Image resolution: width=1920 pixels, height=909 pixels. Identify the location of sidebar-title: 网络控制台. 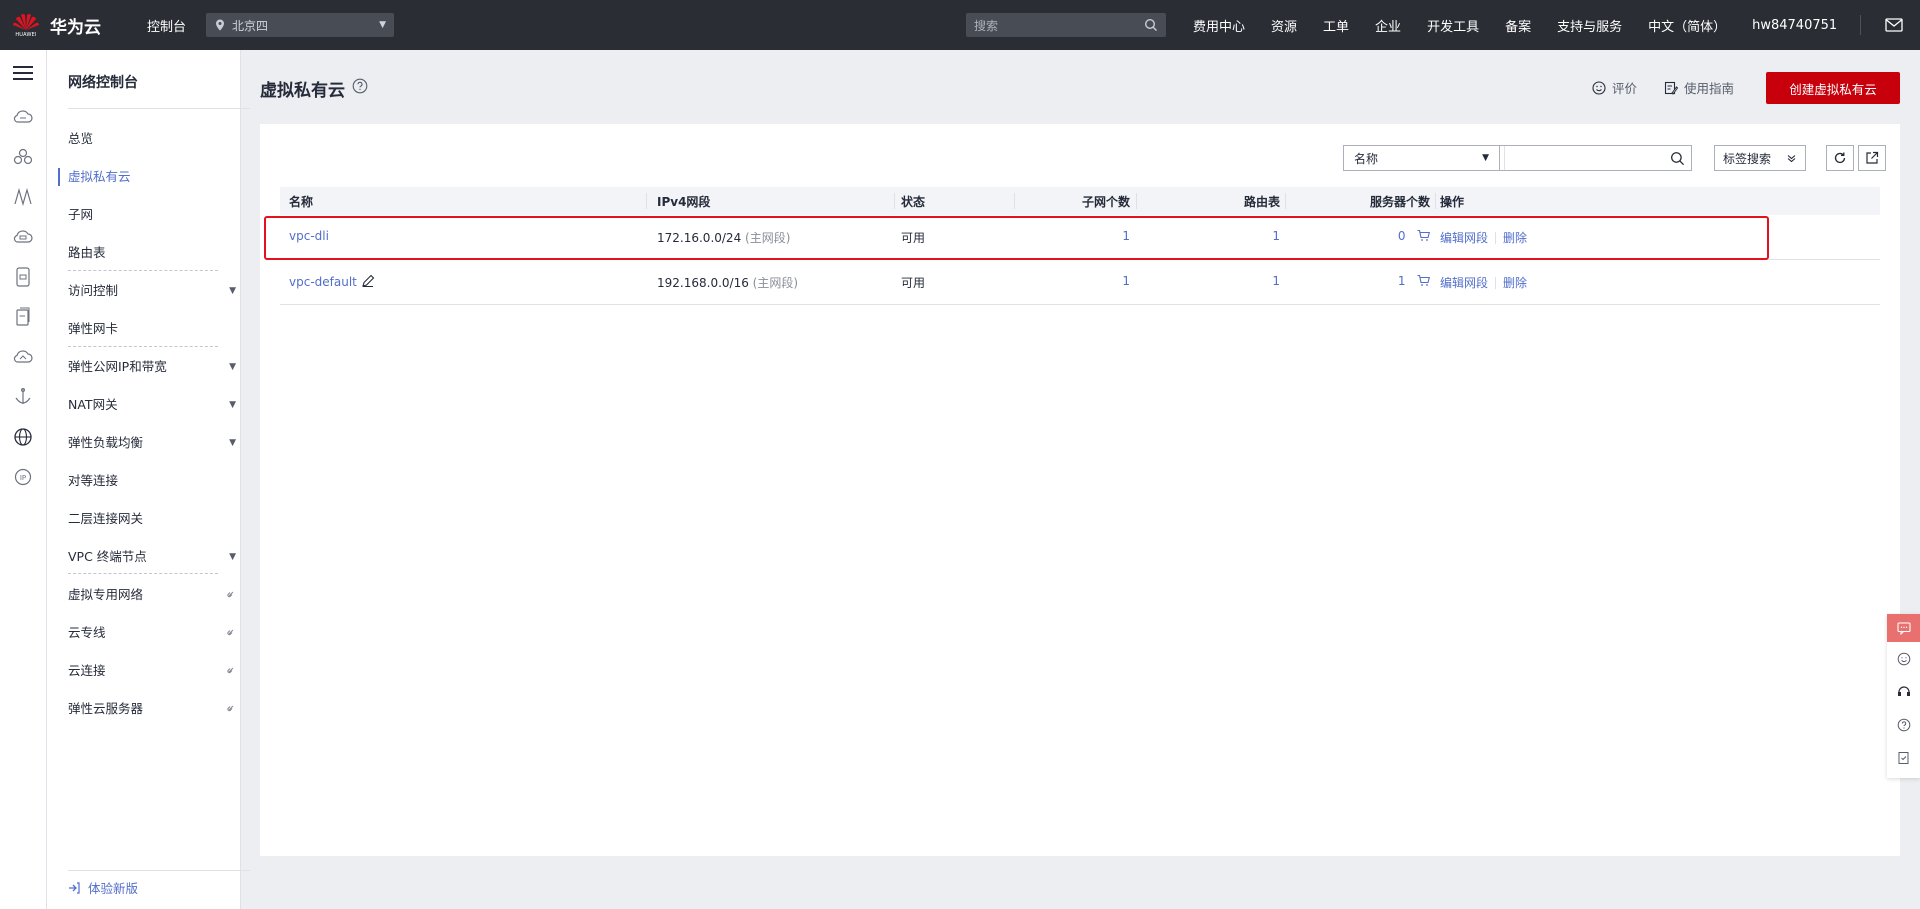
(103, 83).